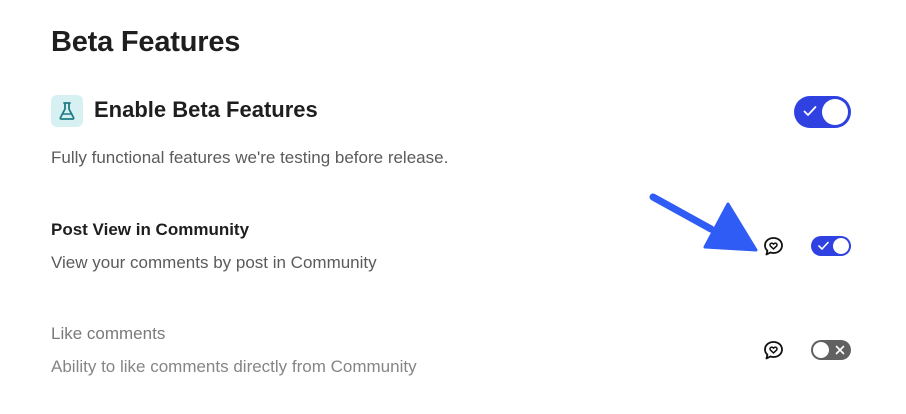  I want to click on annotation-arrow-icon, so click(703, 222).